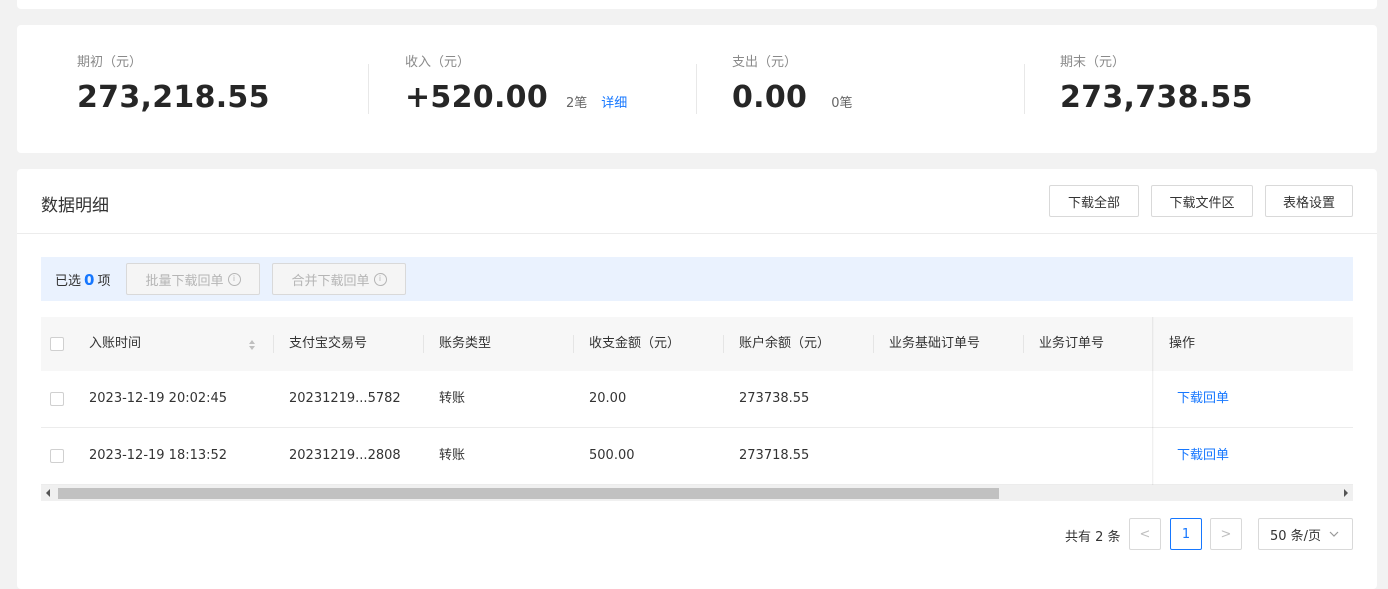 The width and height of the screenshot is (1388, 589). Describe the element at coordinates (173, 97) in the screenshot. I see `opening-balance-value: 273,218.55` at that location.